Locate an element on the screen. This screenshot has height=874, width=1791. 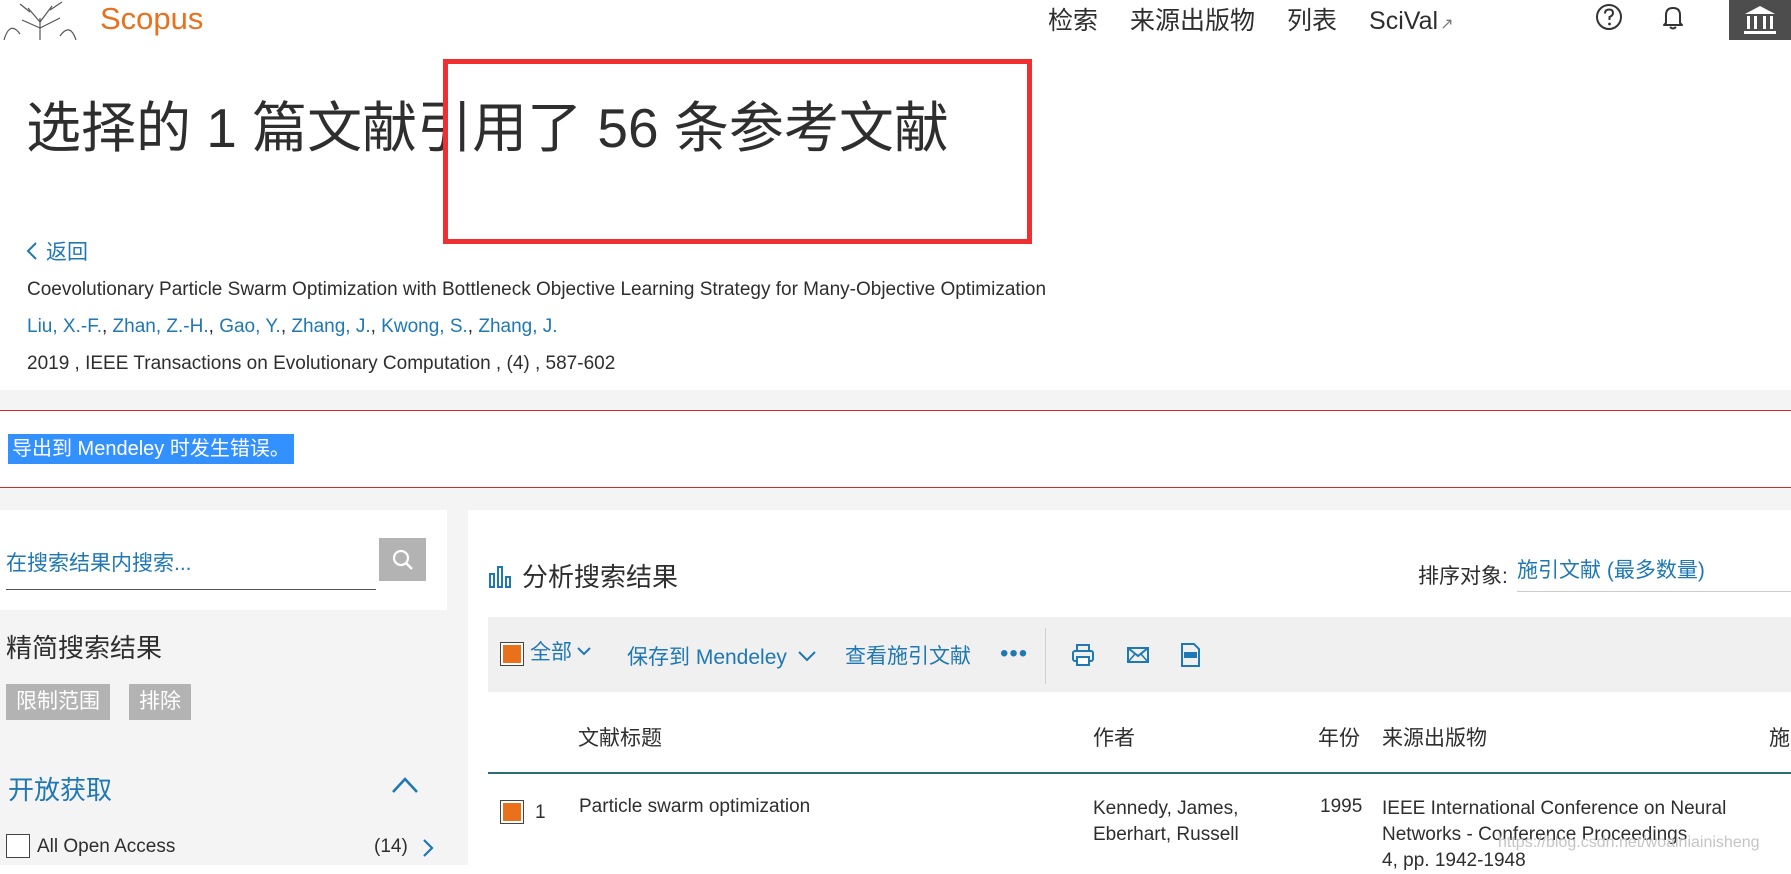
nav-lists: 列表 is located at coordinates (1312, 23).